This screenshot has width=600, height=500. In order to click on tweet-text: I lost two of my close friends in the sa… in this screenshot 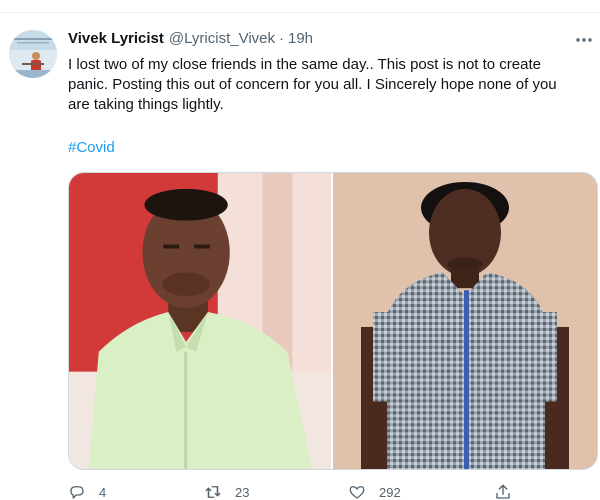, I will do `click(328, 85)`.